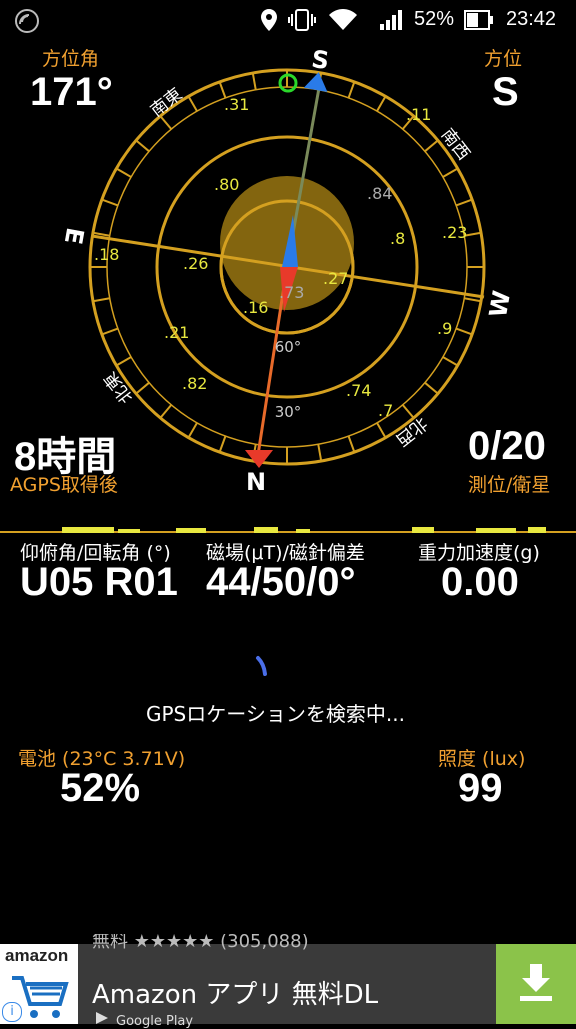 This screenshot has width=576, height=1029. I want to click on elevation-60: 60°, so click(288, 347).